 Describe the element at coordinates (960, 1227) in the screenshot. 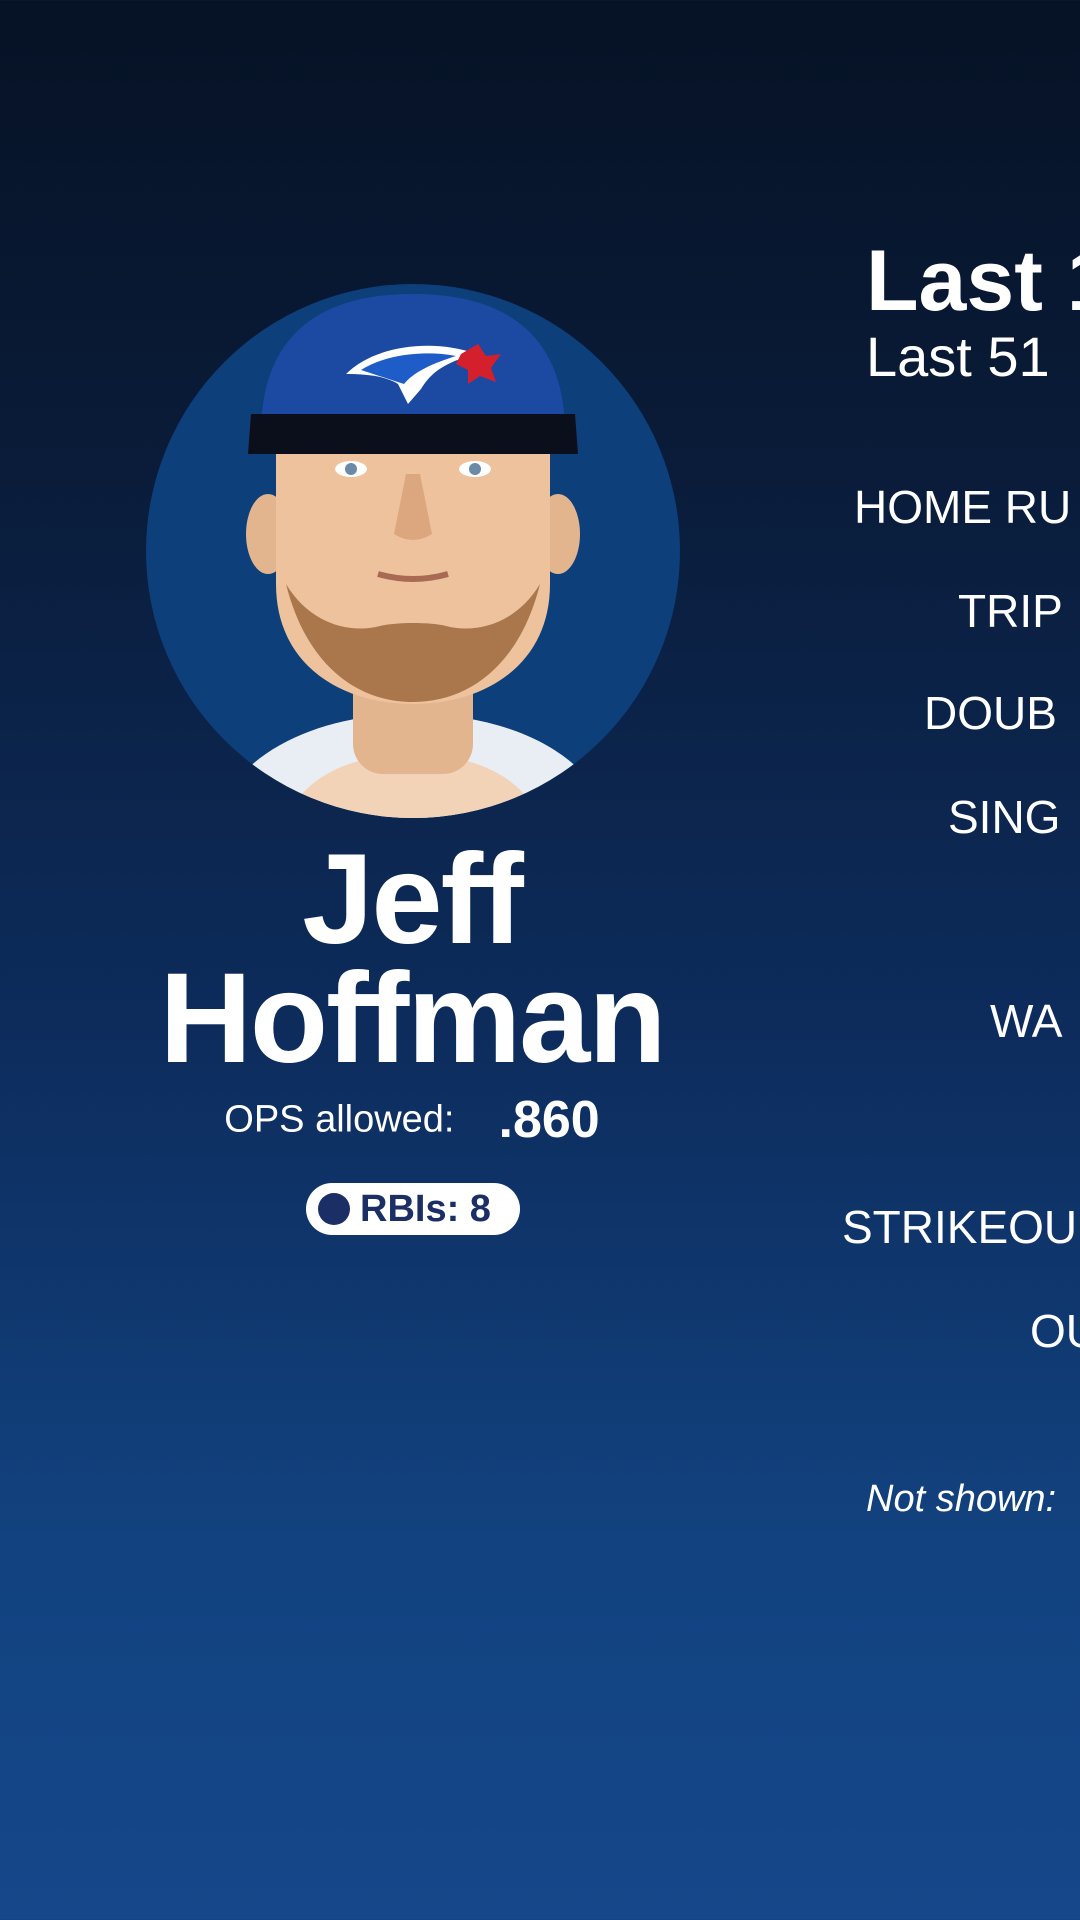

I see `stat-label-strikeouts: STRIKEOU` at that location.